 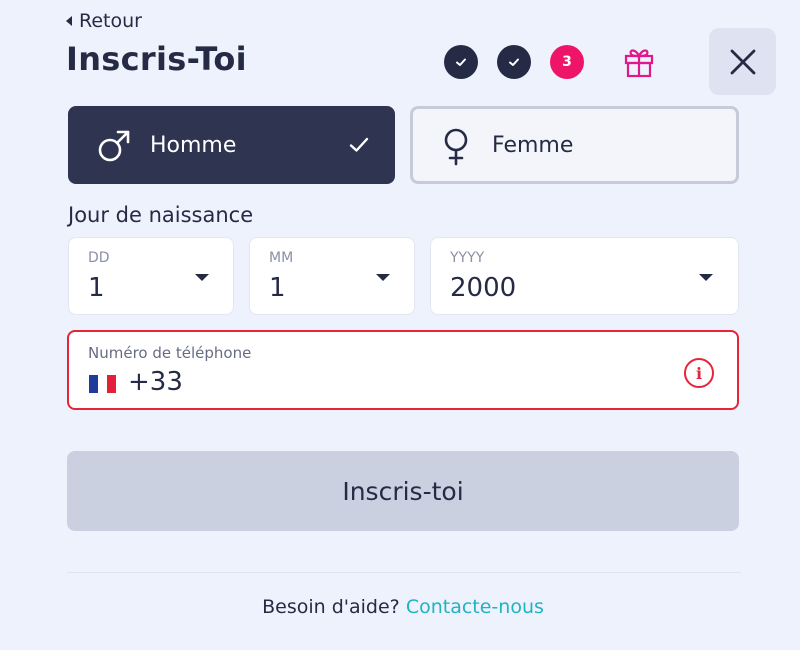 What do you see at coordinates (403, 491) in the screenshot?
I see `signup-submit-button: Inscris-toi` at bounding box center [403, 491].